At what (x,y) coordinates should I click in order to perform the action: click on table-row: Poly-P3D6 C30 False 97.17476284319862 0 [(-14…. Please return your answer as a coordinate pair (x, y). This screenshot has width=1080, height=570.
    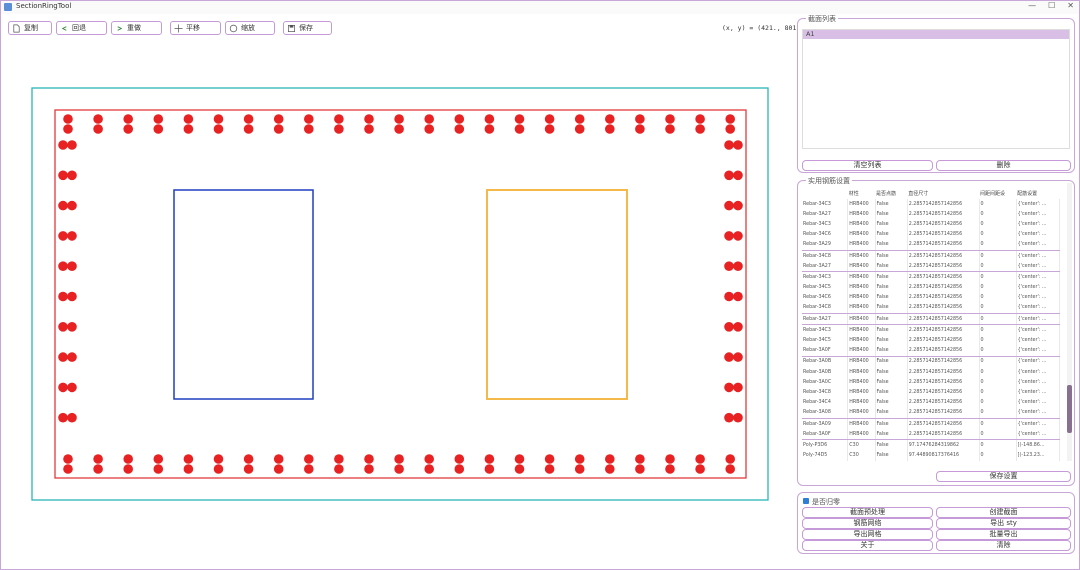
    Looking at the image, I should click on (931, 445).